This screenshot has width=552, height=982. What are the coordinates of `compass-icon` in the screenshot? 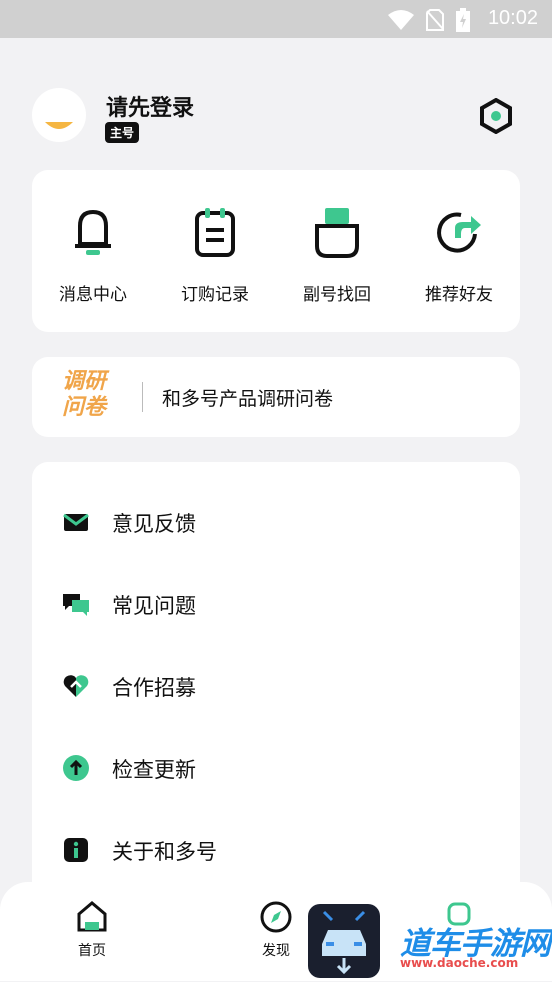 It's located at (276, 917).